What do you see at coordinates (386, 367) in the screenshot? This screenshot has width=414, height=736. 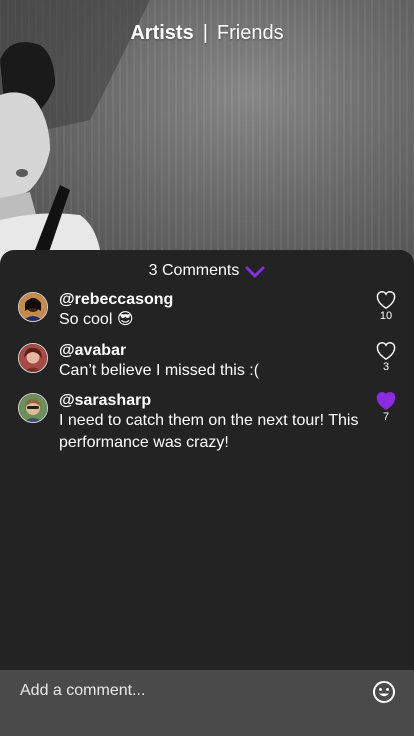 I see `like-count: 3` at bounding box center [386, 367].